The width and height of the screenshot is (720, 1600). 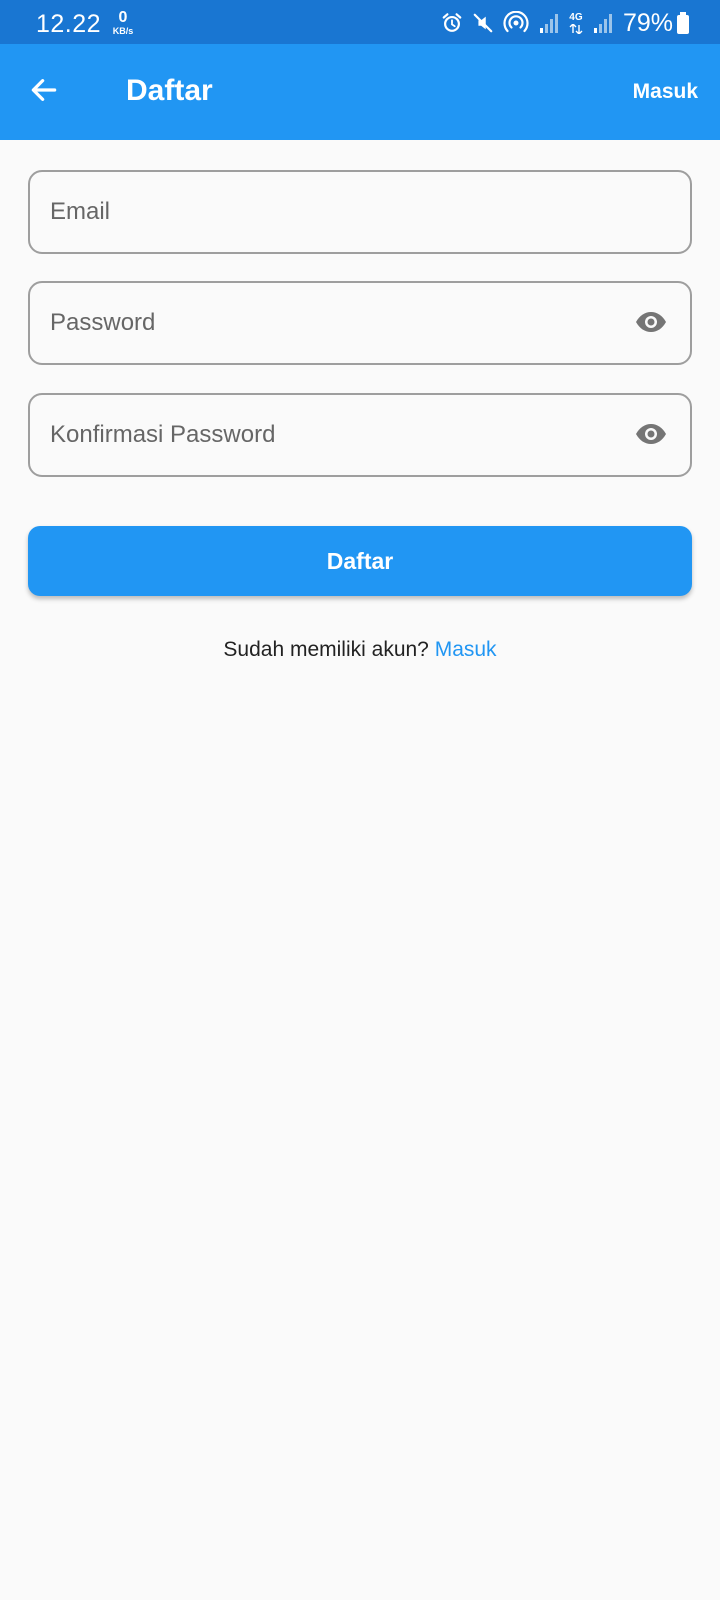 I want to click on network-type-label: 4G, so click(x=576, y=17).